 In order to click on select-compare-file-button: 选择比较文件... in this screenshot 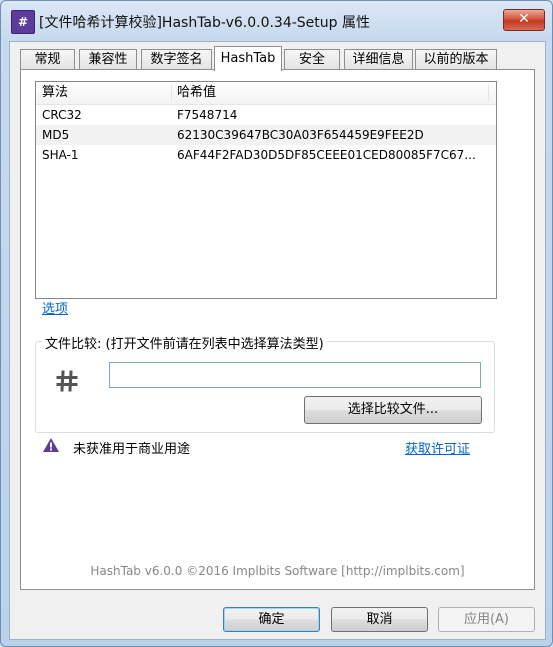, I will do `click(393, 410)`.